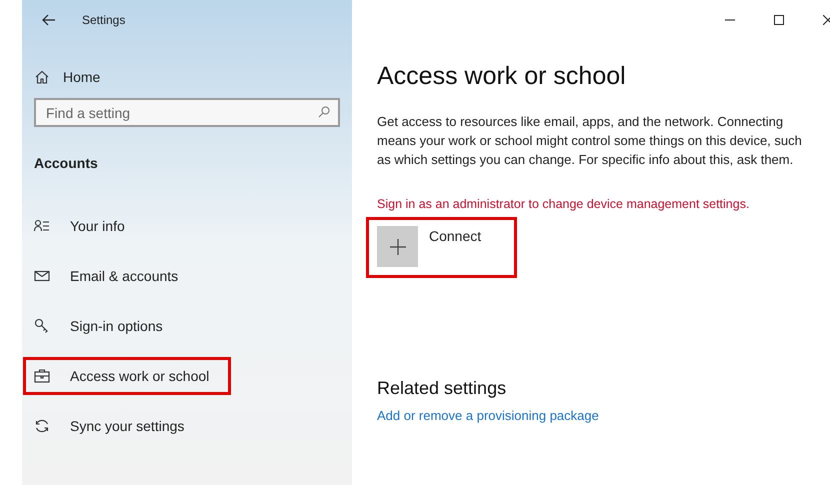 The width and height of the screenshot is (830, 485). Describe the element at coordinates (42, 77) in the screenshot. I see `home-icon` at that location.